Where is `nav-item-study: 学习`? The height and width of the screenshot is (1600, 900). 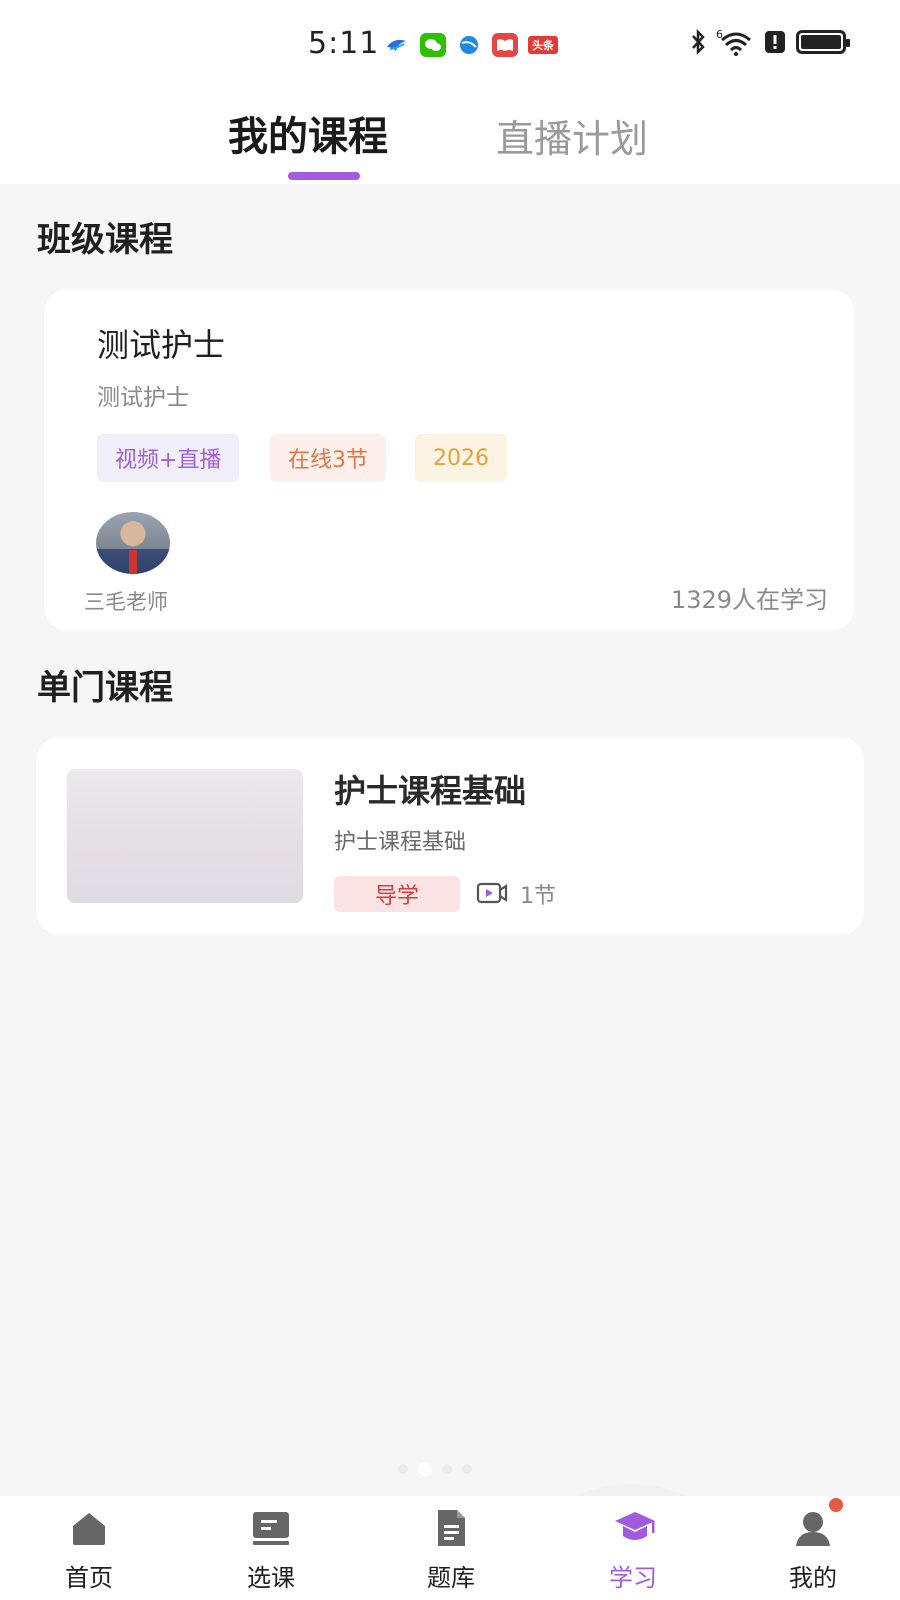
nav-item-study: 学习 is located at coordinates (633, 1553).